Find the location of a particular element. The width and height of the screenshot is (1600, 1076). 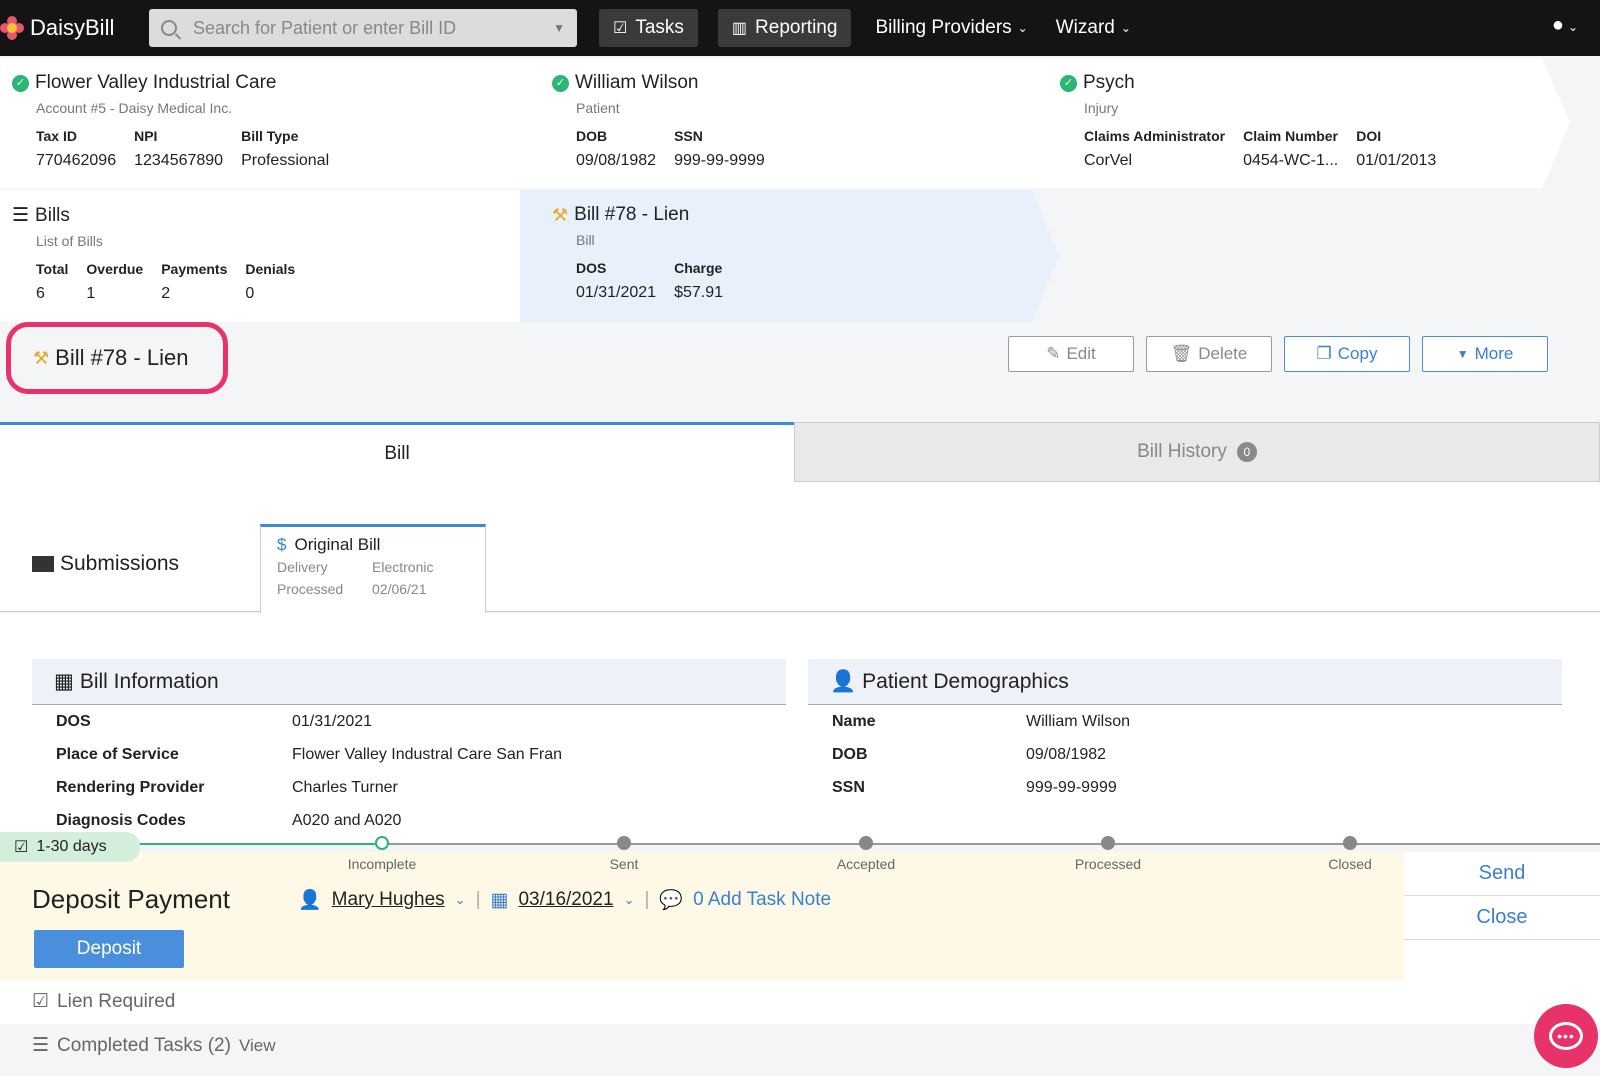

field-label: SSN is located at coordinates (688, 136).